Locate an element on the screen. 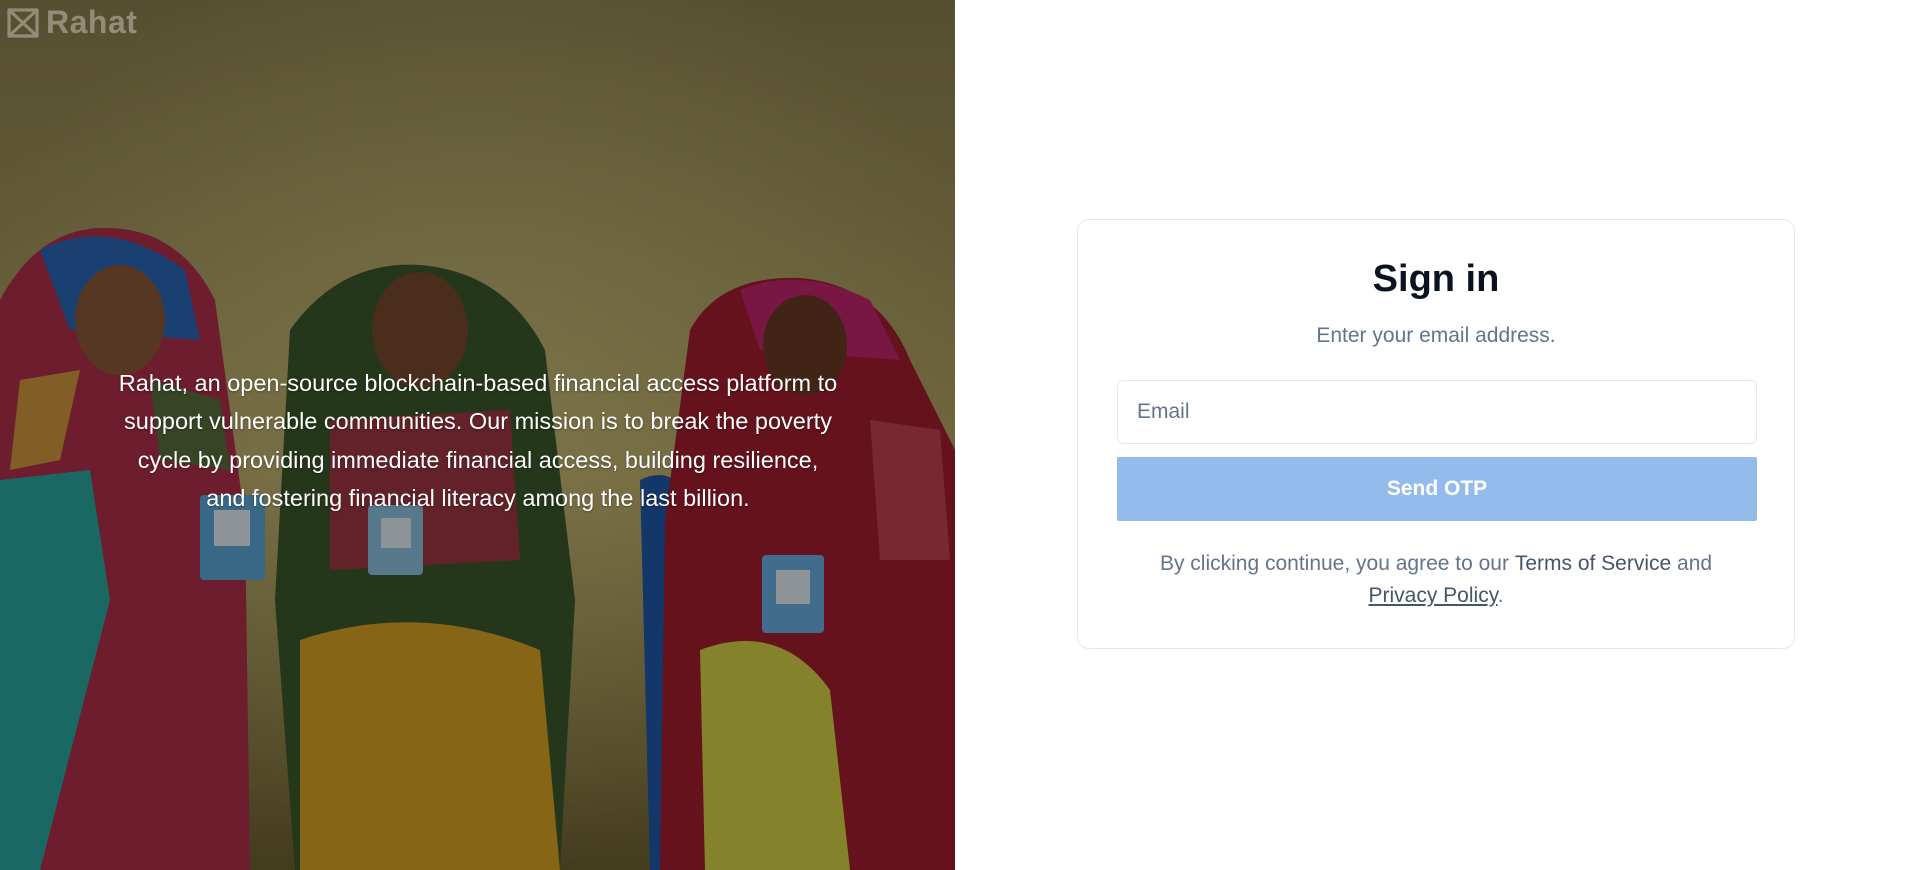  terms-prefix: By clicking continue, you agree to our is located at coordinates (1337, 563).